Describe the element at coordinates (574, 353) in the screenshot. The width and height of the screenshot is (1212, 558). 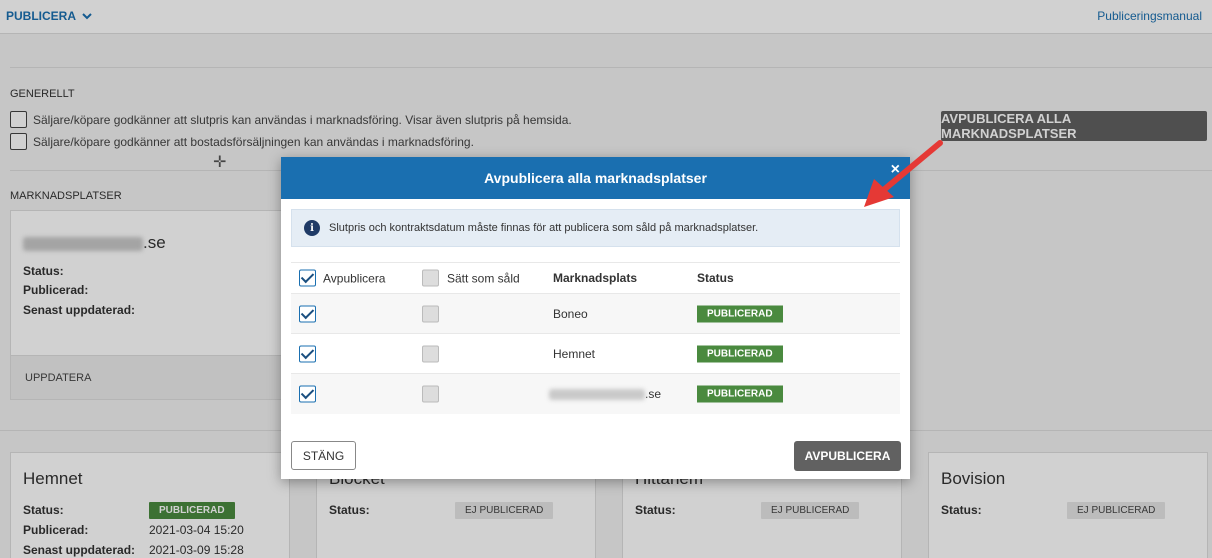
I see `marketplace-name: Hemnet` at that location.